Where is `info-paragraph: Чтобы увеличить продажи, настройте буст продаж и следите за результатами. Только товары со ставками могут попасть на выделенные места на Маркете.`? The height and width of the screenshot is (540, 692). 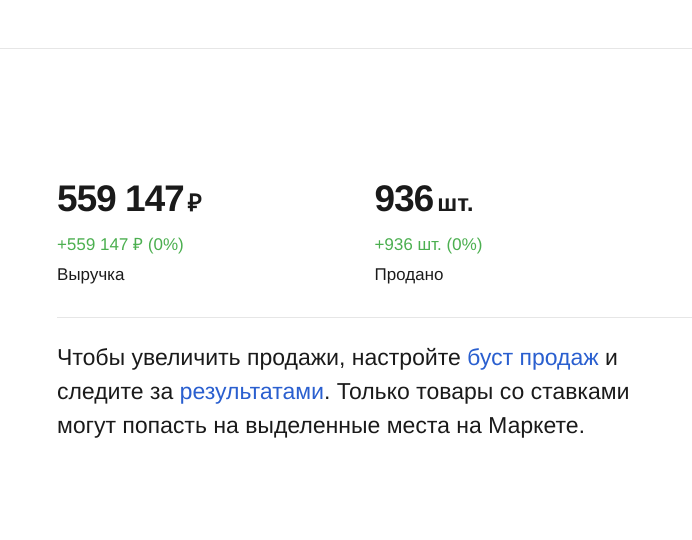
info-paragraph: Чтобы увеличить продажи, настройте буст продаж и следите за результатами. Только товары со ставками могут попасть на выделенные места на Маркете. is located at coordinates (343, 391).